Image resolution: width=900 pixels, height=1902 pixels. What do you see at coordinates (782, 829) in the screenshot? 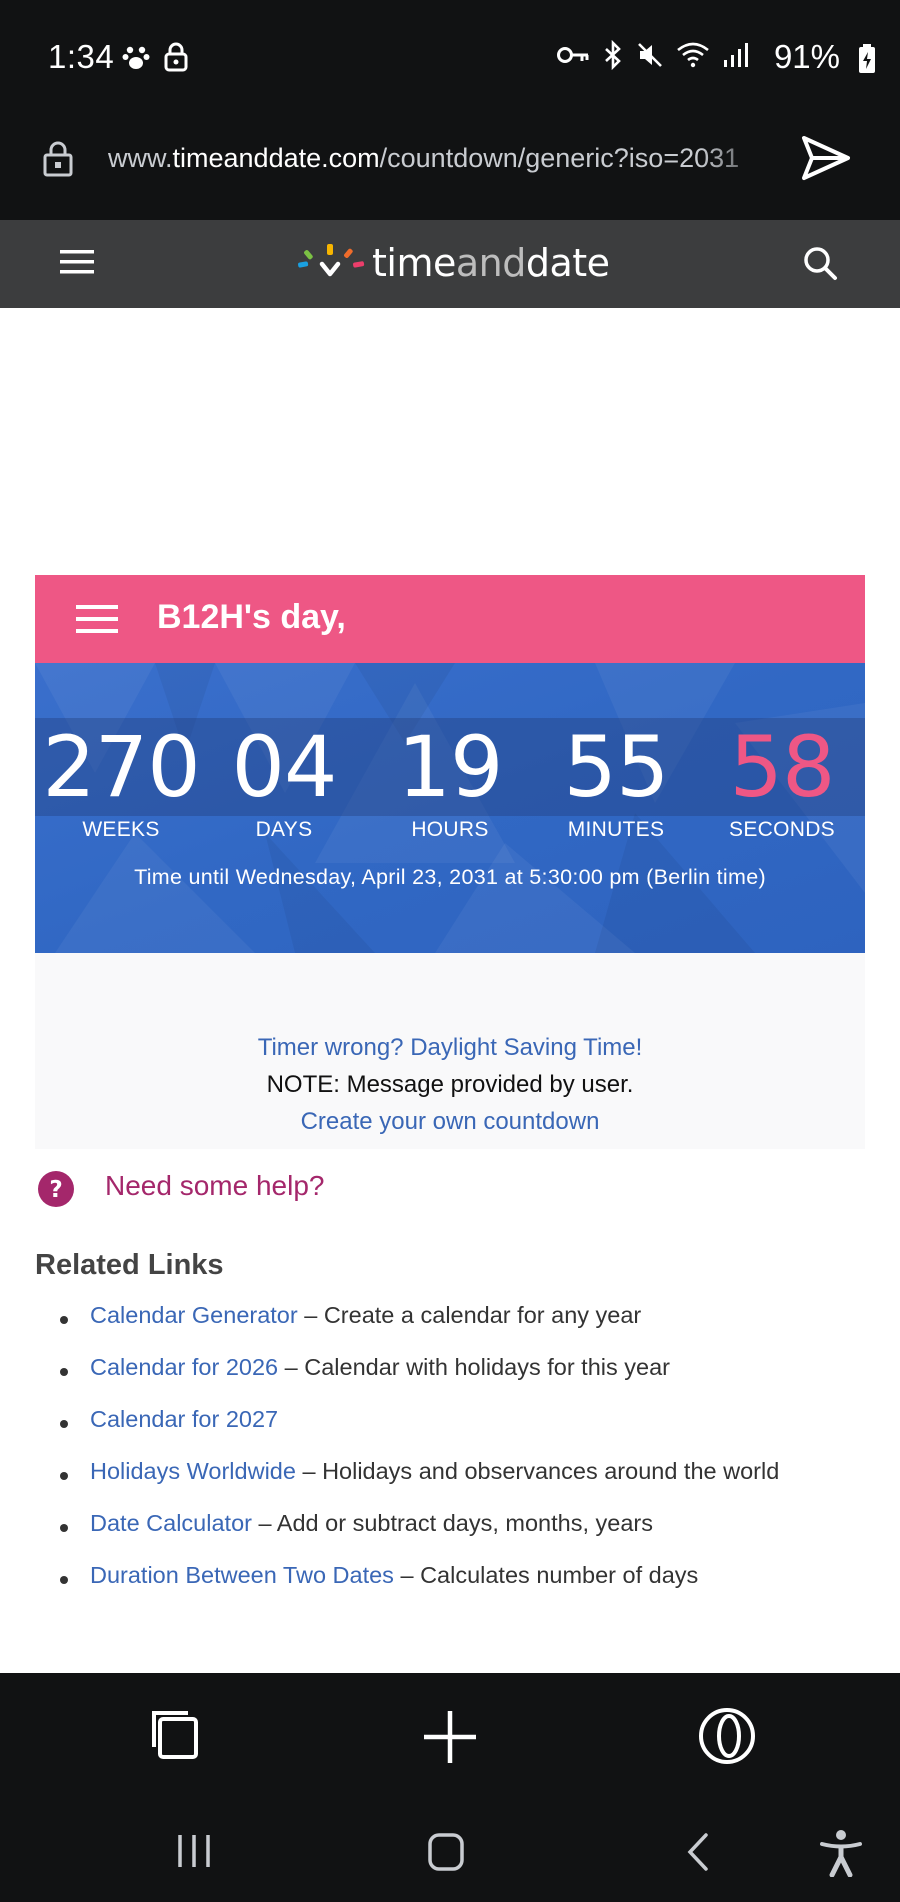
I see `seconds-label: SECONDS` at bounding box center [782, 829].